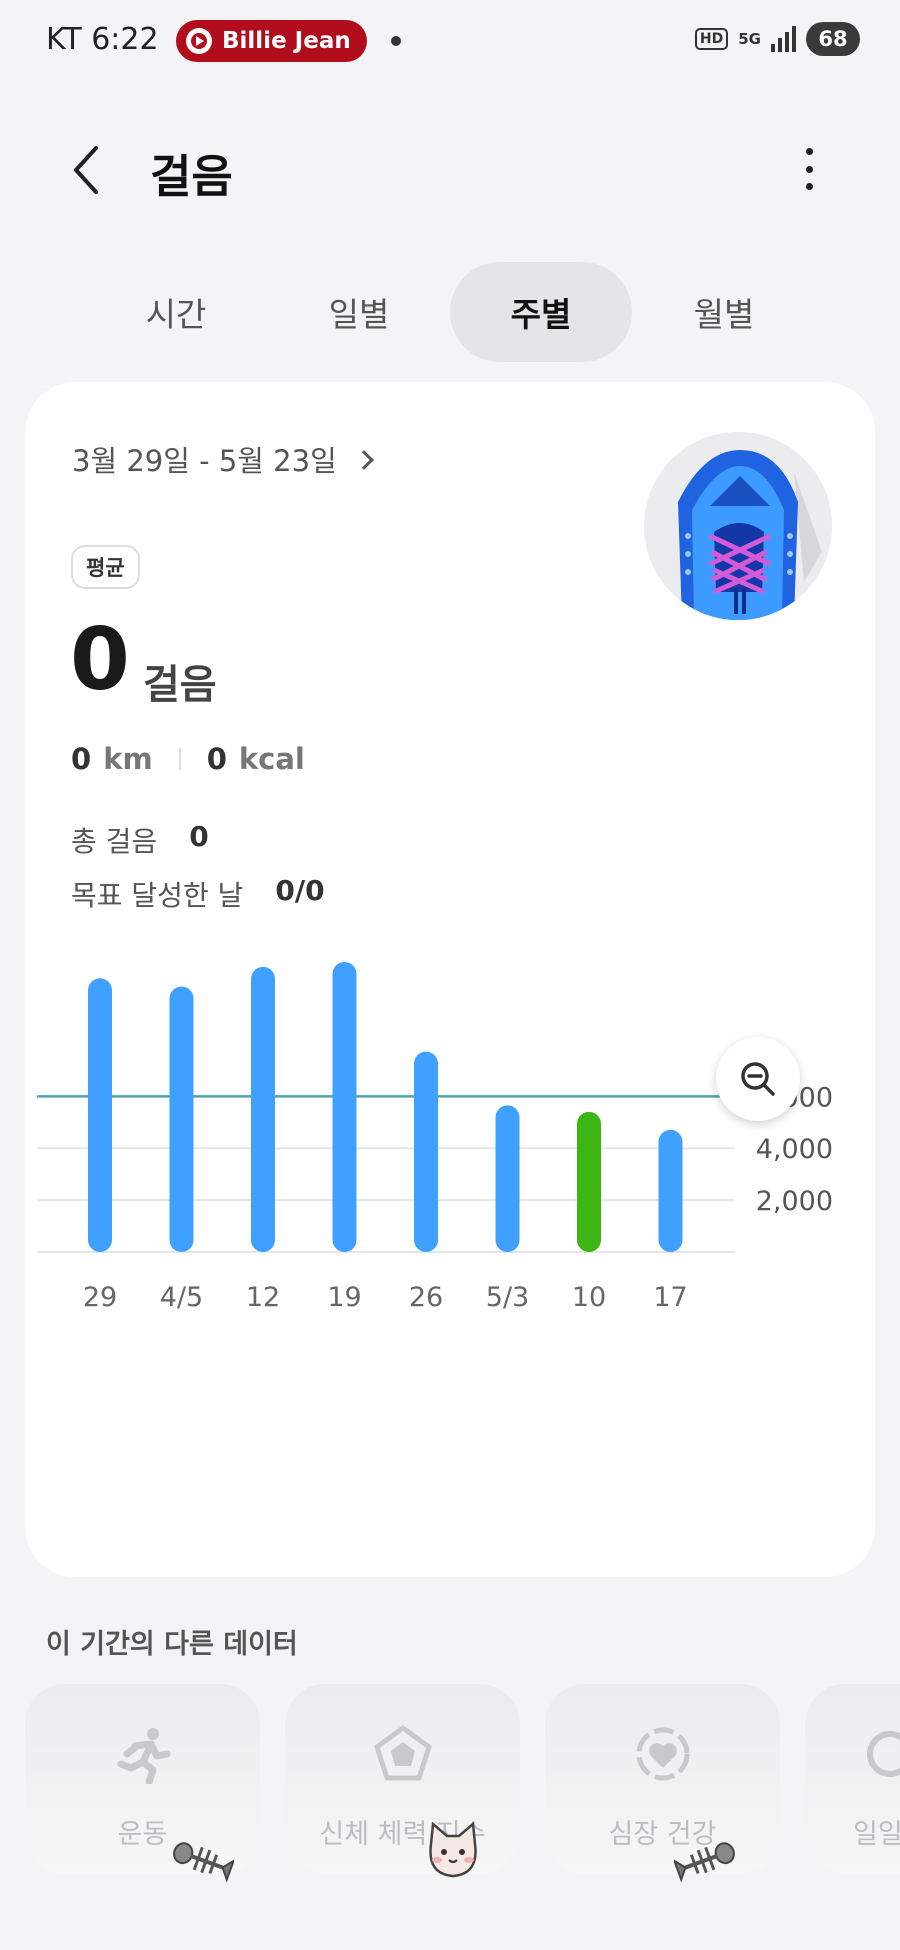 The height and width of the screenshot is (1950, 900). Describe the element at coordinates (286, 41) in the screenshot. I see `media-title: Billie Jean` at that location.